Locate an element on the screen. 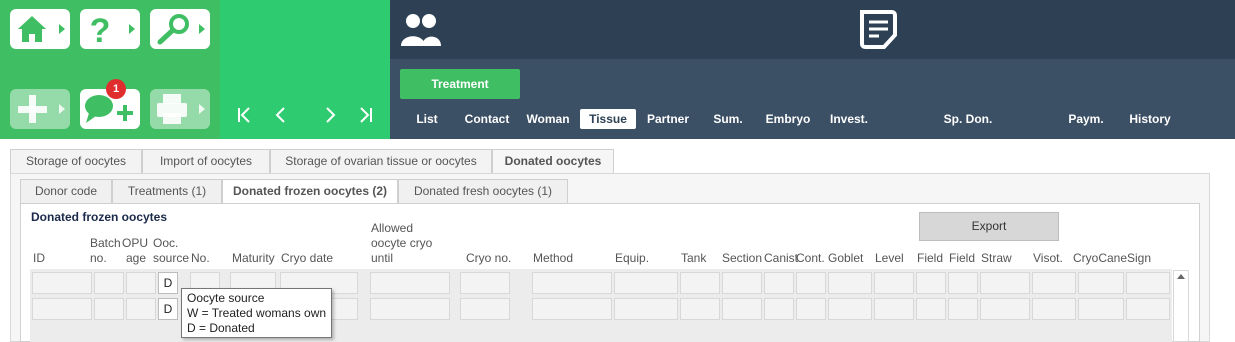 This screenshot has width=1235, height=342. column-header-batch-line1: Batch is located at coordinates (105, 243).